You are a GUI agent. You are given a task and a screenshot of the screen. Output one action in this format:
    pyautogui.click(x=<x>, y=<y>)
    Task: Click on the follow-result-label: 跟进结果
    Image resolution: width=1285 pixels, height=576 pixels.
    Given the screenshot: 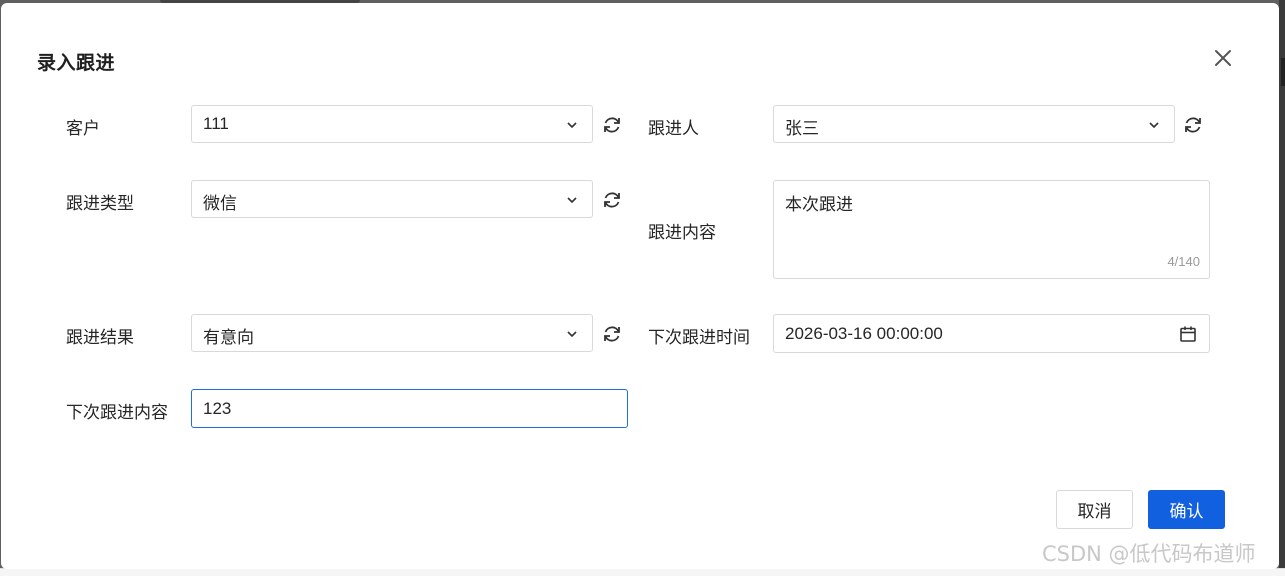 What is the action you would take?
    pyautogui.click(x=100, y=338)
    